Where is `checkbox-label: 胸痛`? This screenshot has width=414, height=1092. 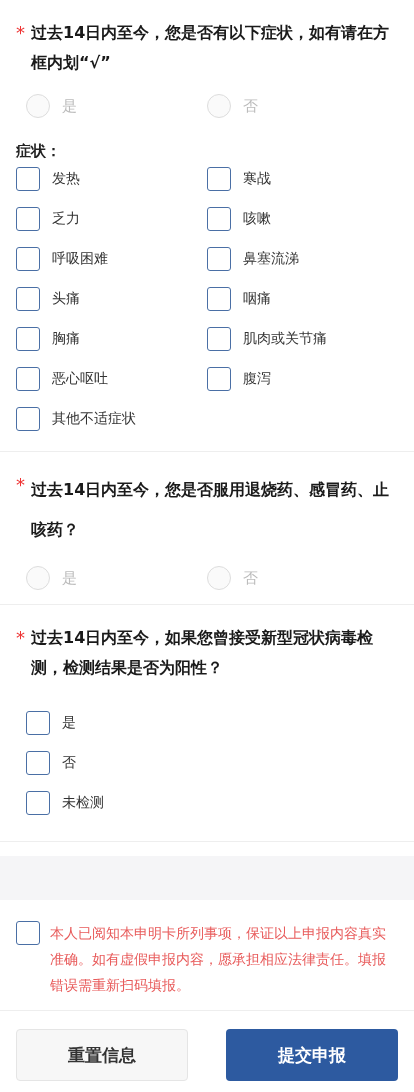
checkbox-label: 胸痛 is located at coordinates (66, 339).